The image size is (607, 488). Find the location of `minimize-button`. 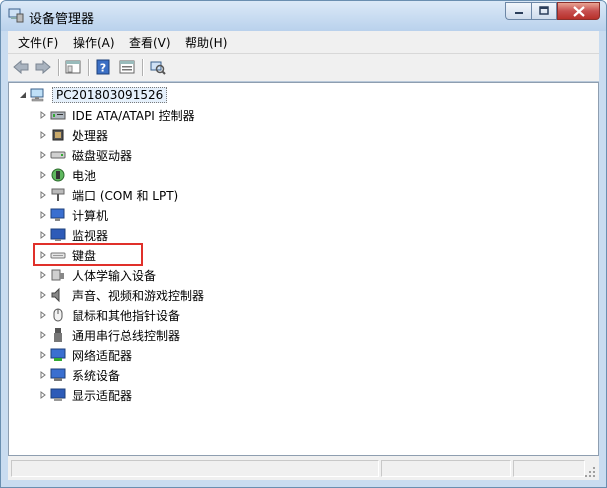

minimize-button is located at coordinates (518, 11).